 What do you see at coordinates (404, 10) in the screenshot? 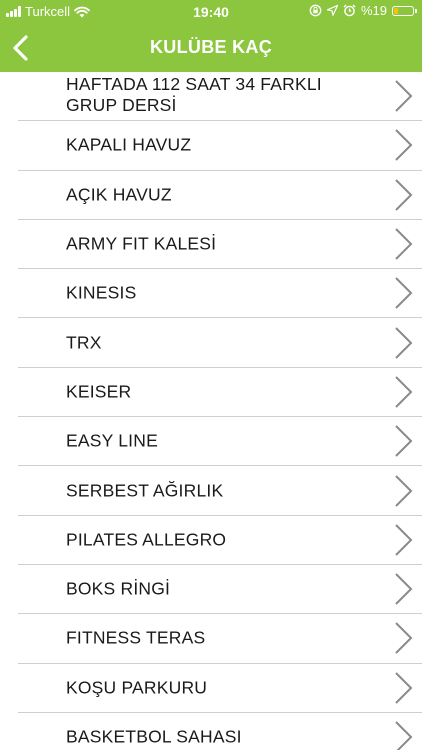
I see `battery-icon` at bounding box center [404, 10].